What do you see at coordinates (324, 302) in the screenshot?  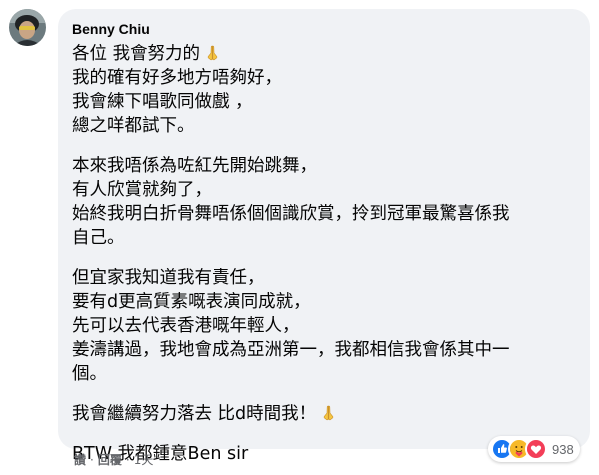 I see `comment-line: 要有d更高質素嘅表演同成就，` at bounding box center [324, 302].